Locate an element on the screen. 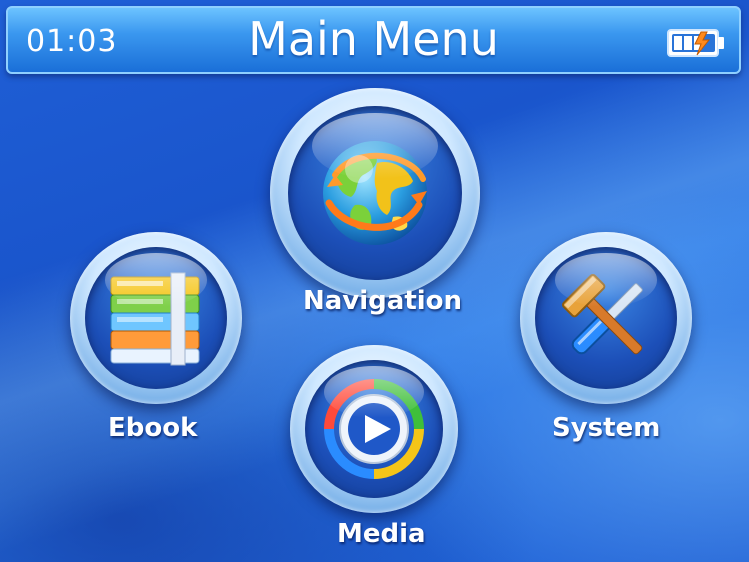  navigation-button: Navigation is located at coordinates (375, 208).